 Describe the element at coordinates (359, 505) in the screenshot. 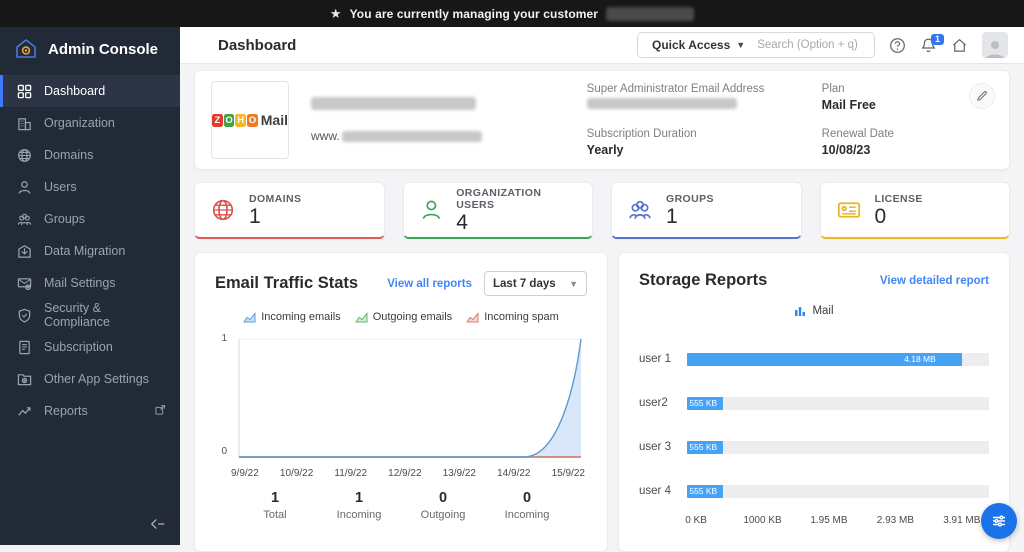

I see `summary-incoming: 1 Incoming` at that location.